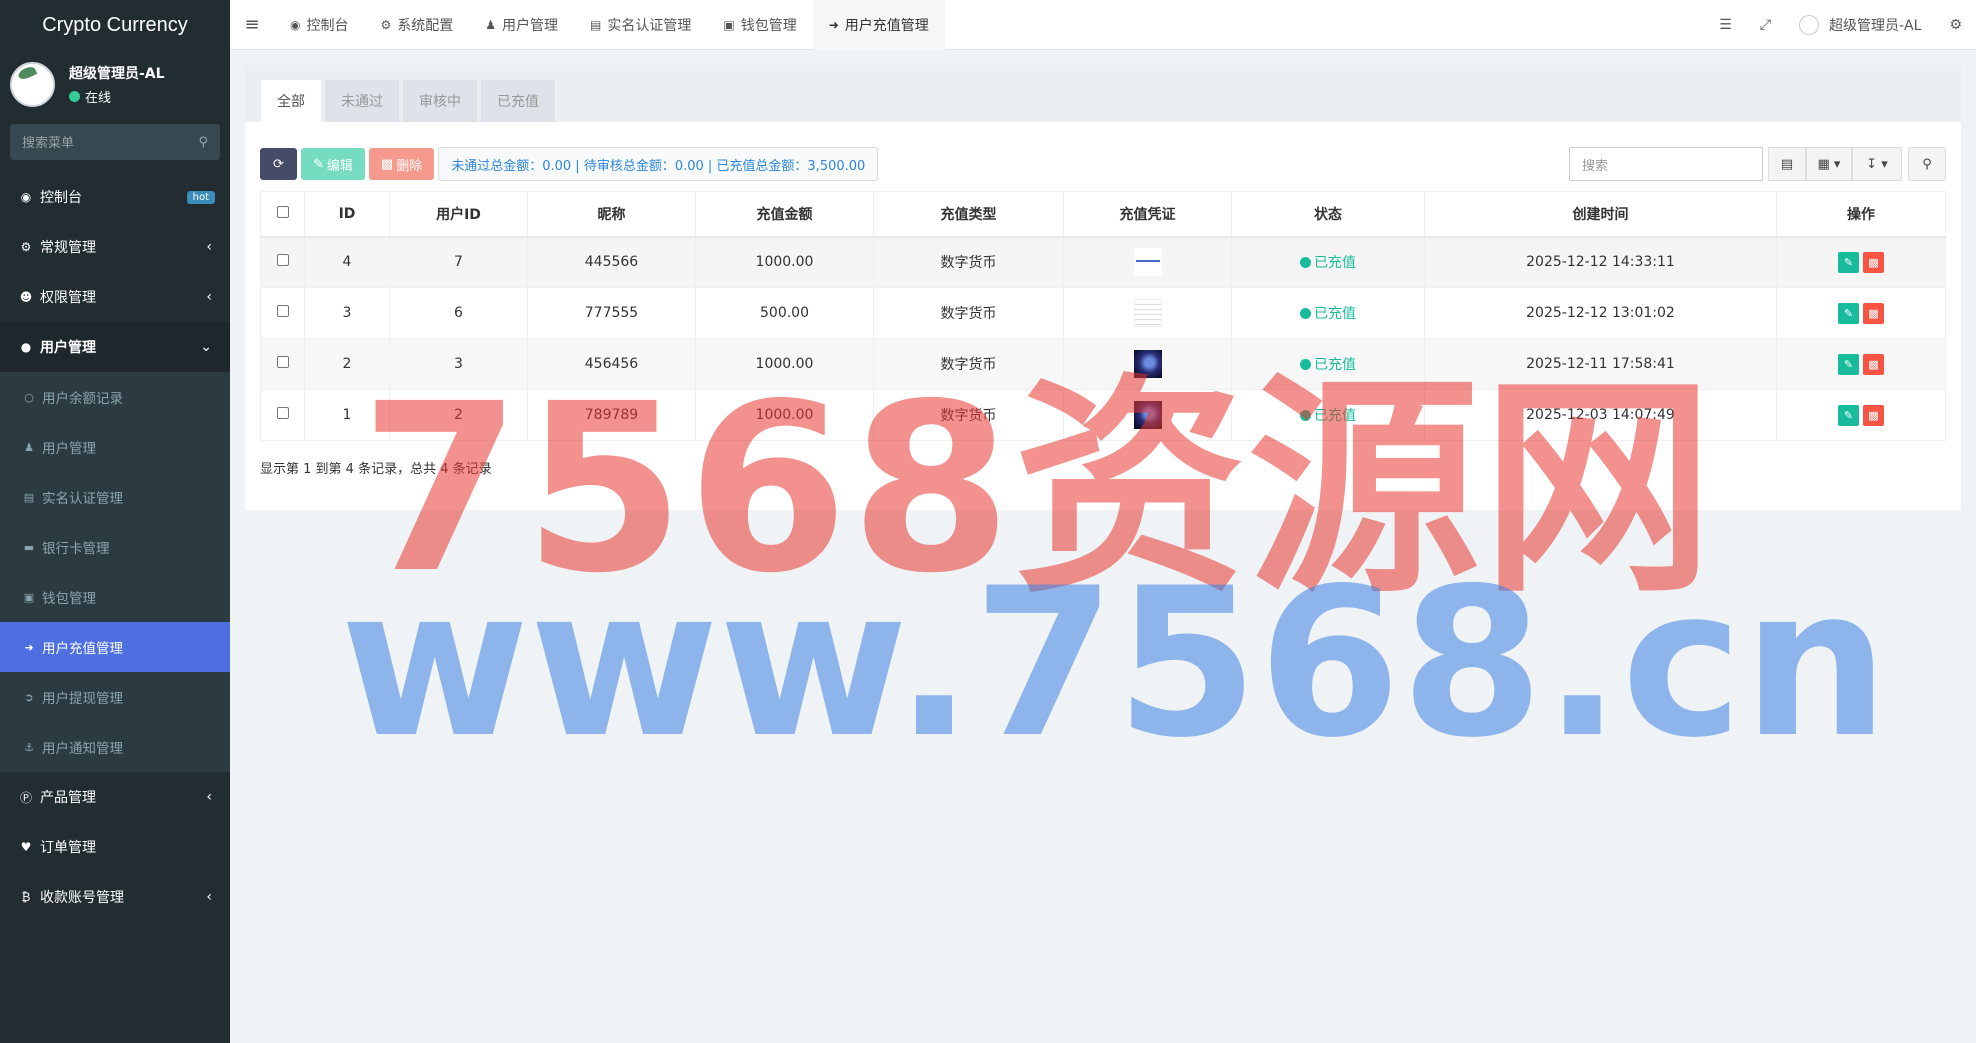 This screenshot has height=1043, width=1976. I want to click on col-voucher: 充值凭证, so click(1147, 214).